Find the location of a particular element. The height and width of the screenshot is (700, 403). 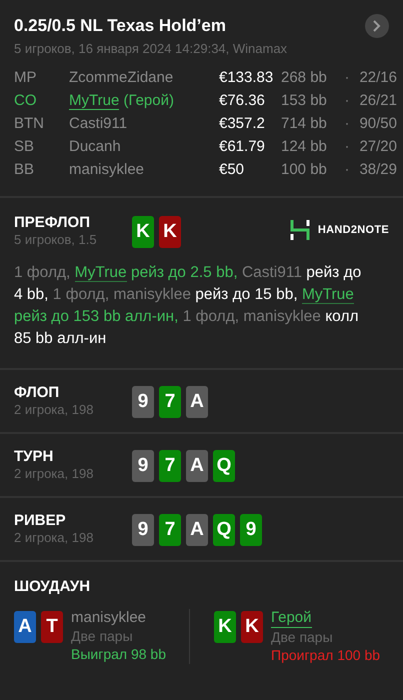

street-info: 5 игроков, 1.5 is located at coordinates (56, 239).